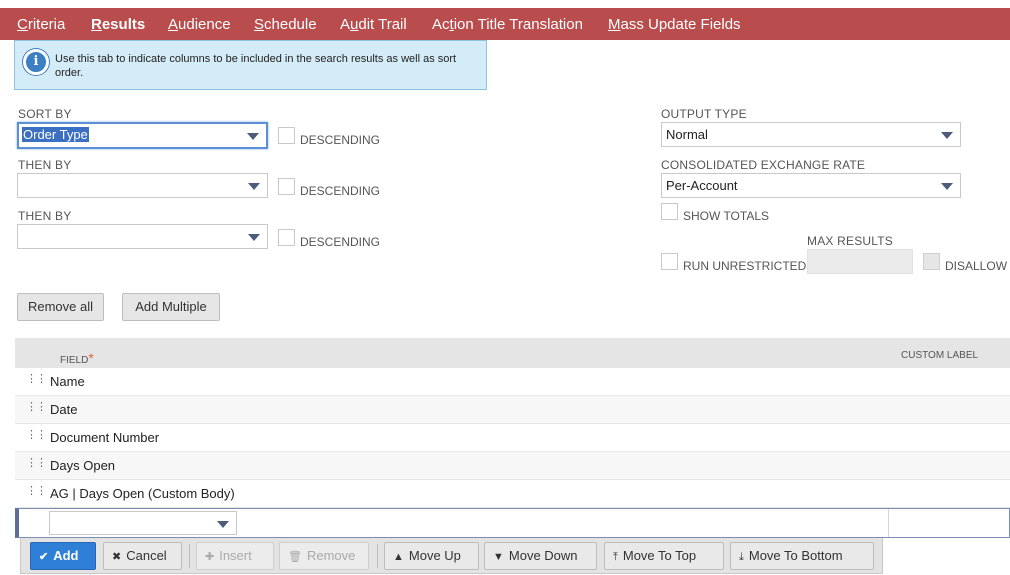  I want to click on tab-criteria: Criteria, so click(41, 24).